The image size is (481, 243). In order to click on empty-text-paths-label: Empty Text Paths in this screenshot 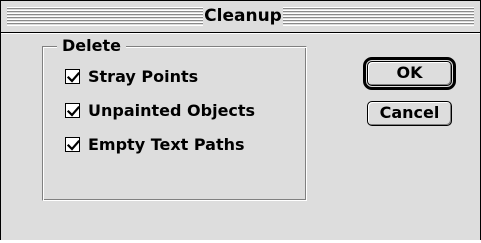, I will do `click(166, 144)`.